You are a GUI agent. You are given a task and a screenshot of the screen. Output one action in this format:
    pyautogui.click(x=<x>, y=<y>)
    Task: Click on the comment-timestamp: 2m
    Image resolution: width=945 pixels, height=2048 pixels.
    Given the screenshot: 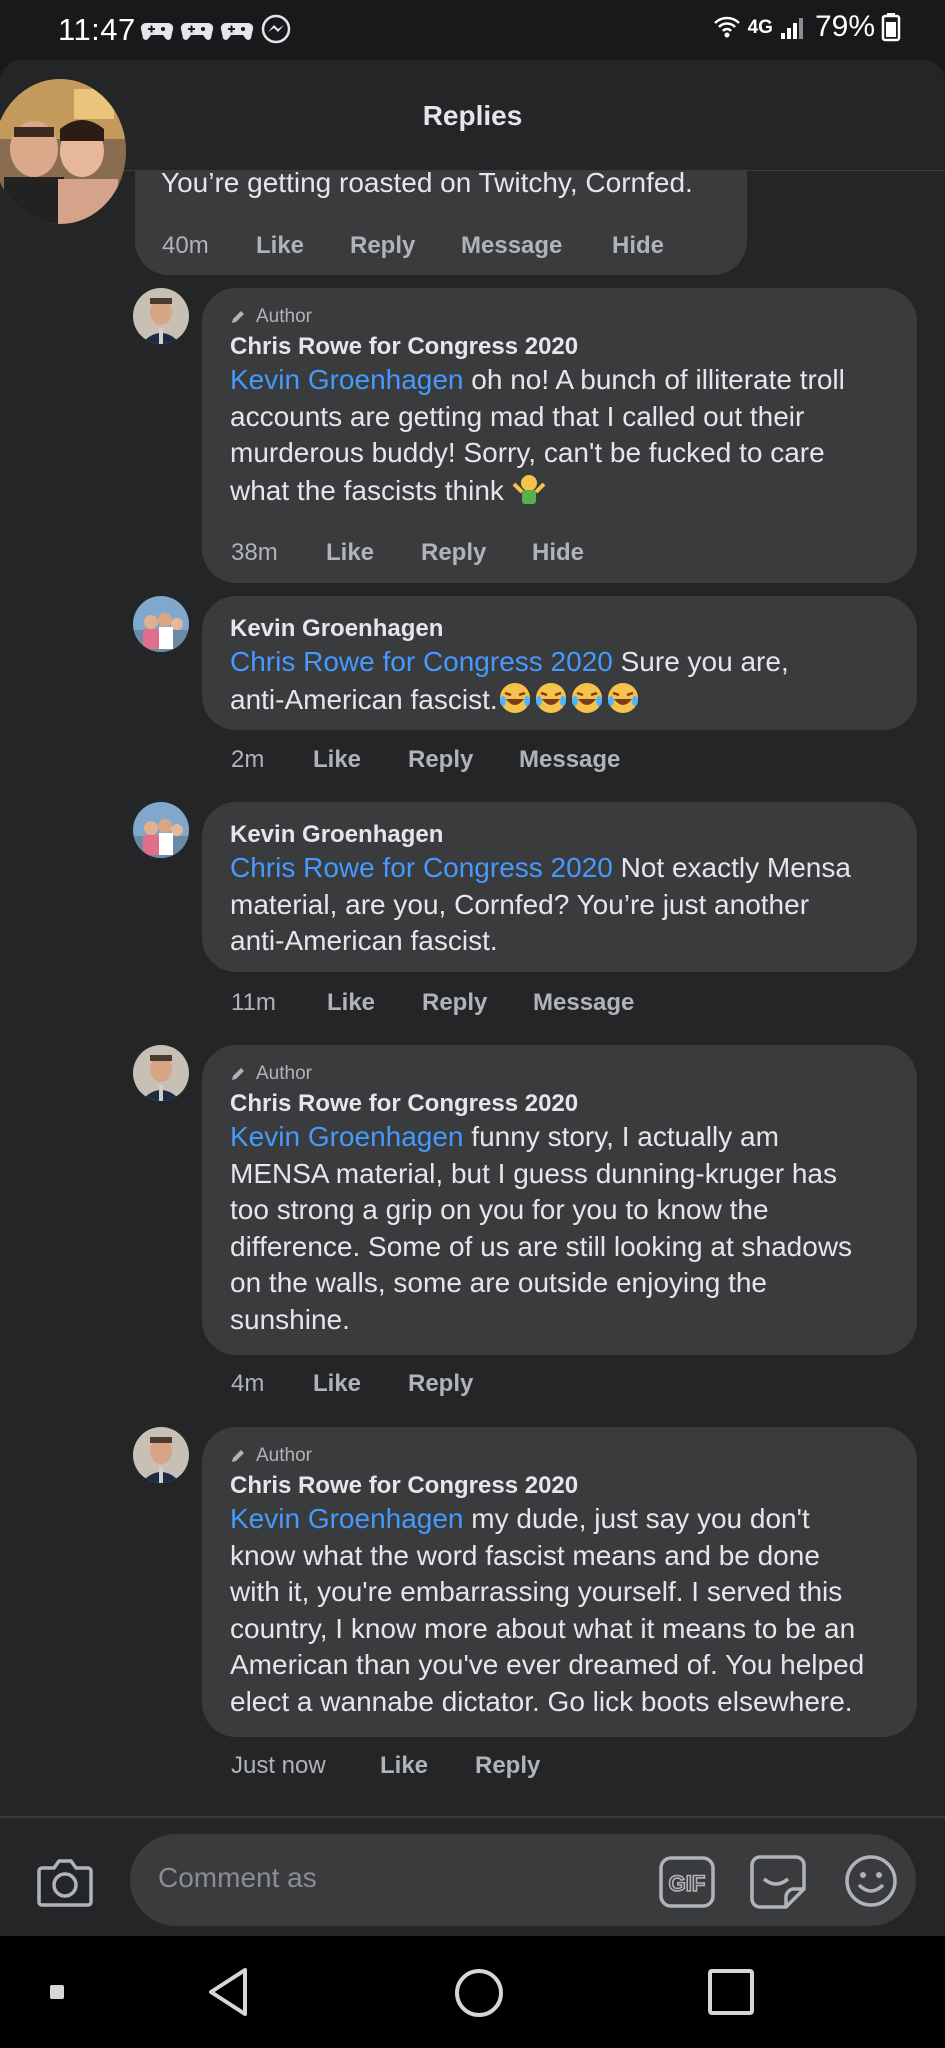 What is the action you would take?
    pyautogui.click(x=248, y=759)
    